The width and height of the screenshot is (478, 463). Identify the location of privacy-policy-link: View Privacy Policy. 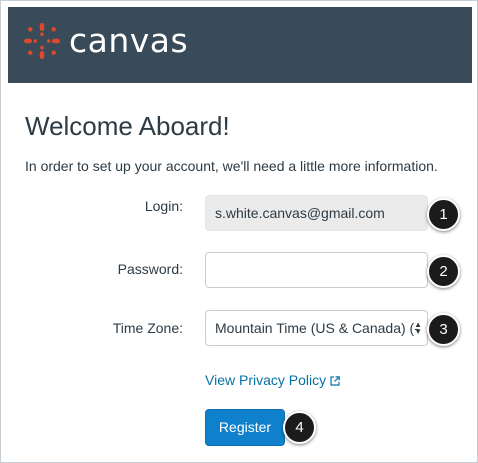
(272, 380).